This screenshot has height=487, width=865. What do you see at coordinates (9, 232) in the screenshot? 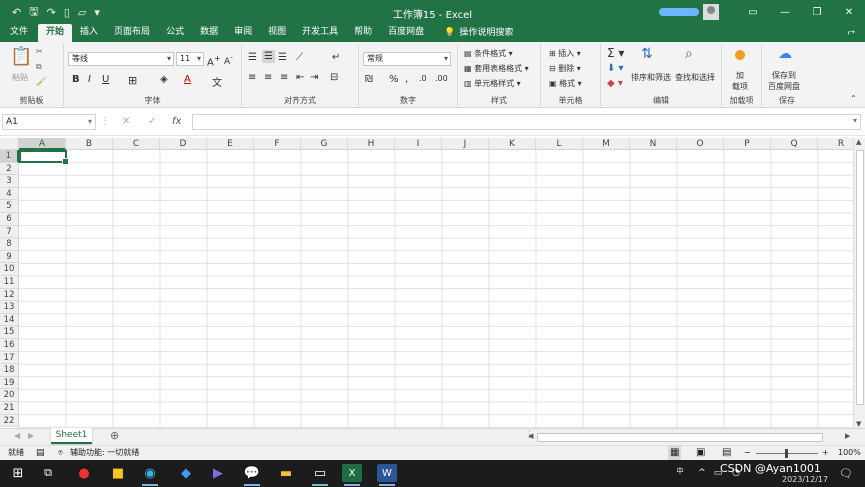
I see `row-header-7: 7` at bounding box center [9, 232].